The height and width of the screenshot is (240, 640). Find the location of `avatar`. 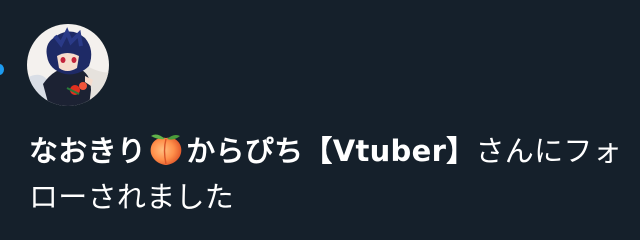

avatar is located at coordinates (68, 65).